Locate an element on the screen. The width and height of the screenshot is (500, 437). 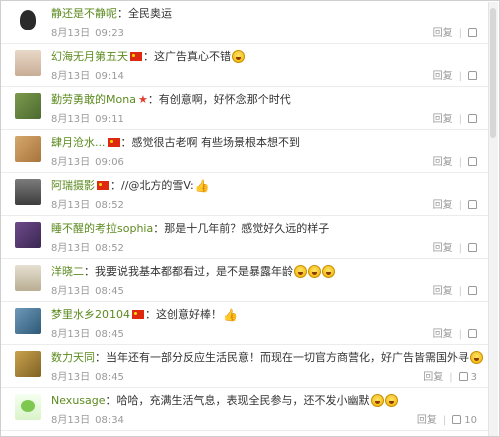
comment-line: 睡不醒的考拉sophia：那是十几年前？感觉好久远的样子 is located at coordinates (190, 228).